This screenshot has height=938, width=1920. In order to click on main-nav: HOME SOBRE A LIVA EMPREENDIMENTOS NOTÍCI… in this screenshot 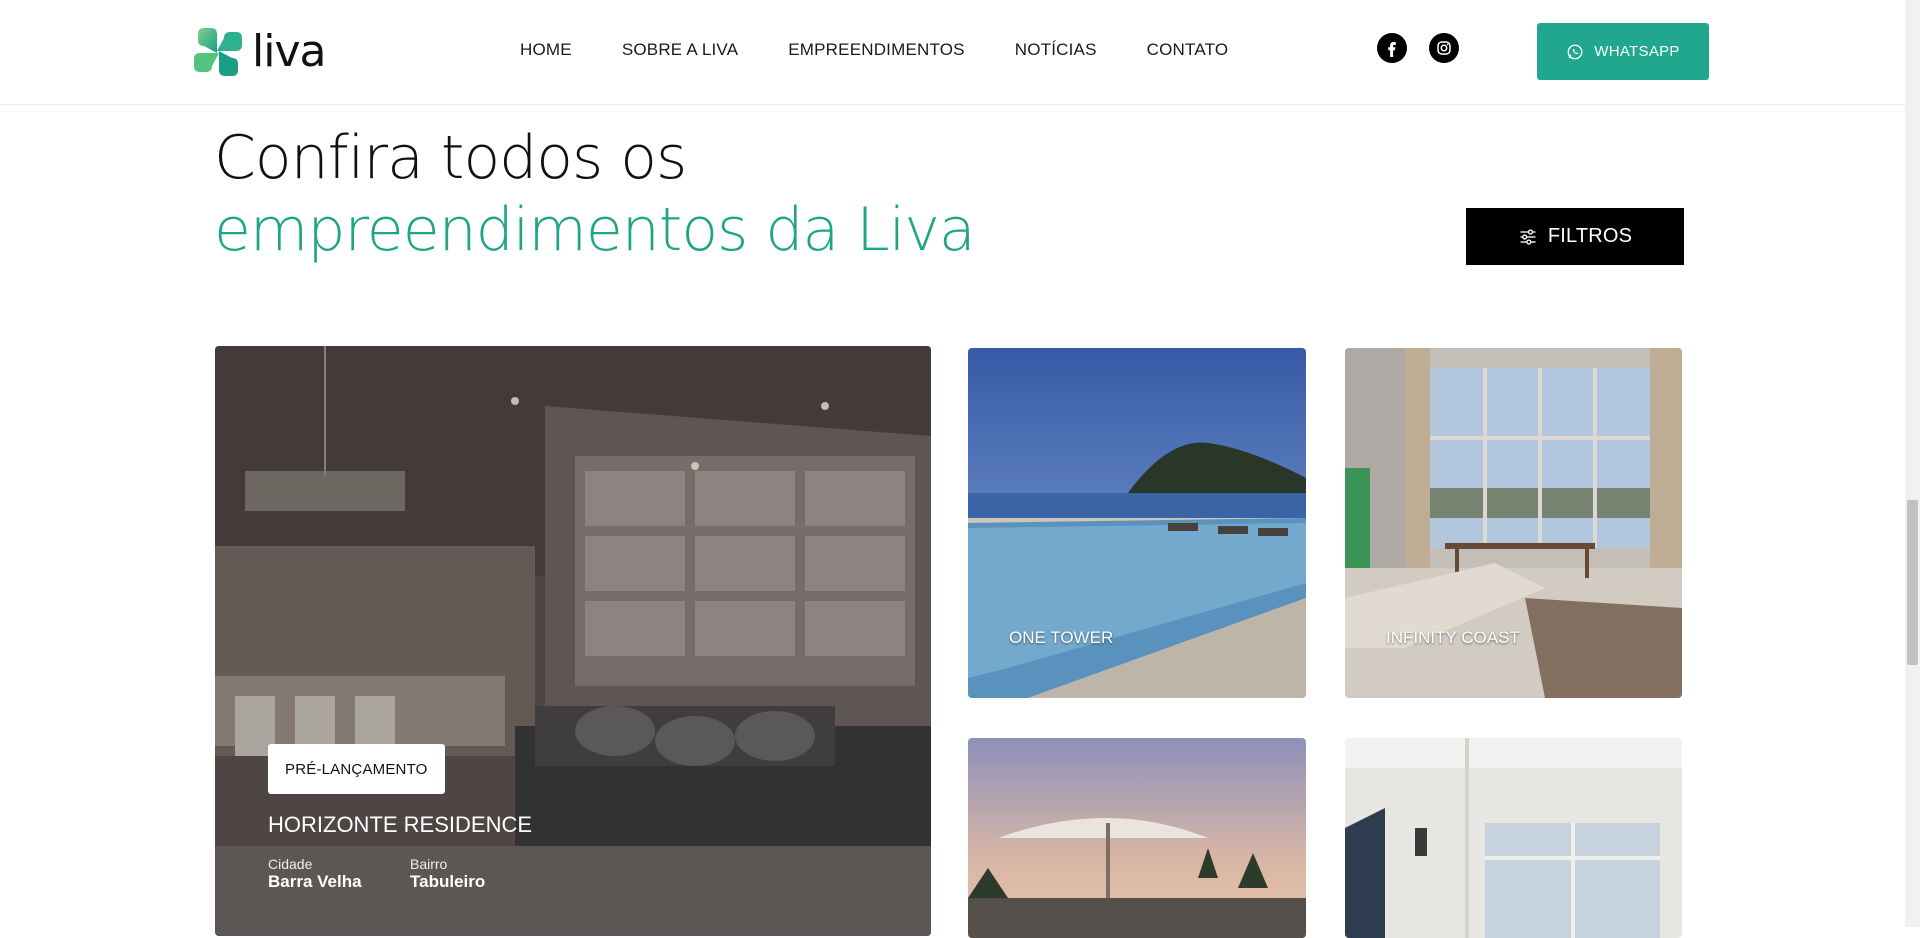, I will do `click(899, 50)`.